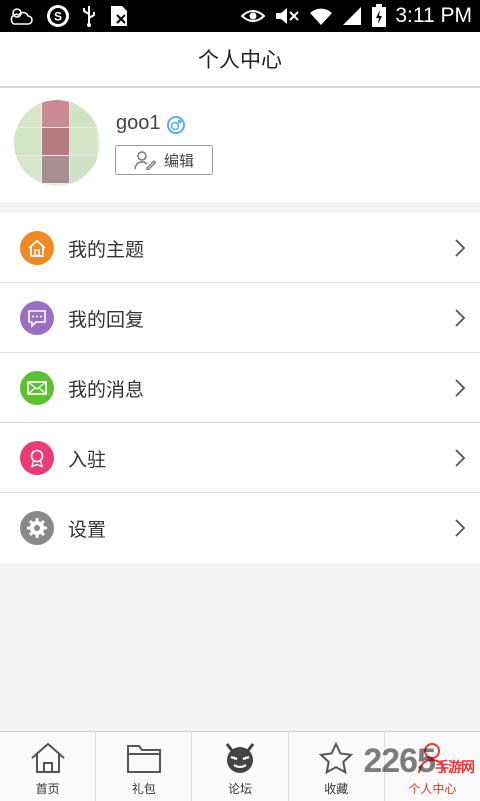 Image resolution: width=480 pixels, height=801 pixels. Describe the element at coordinates (240, 145) in the screenshot. I see `profile-section: goo1 编辑` at that location.